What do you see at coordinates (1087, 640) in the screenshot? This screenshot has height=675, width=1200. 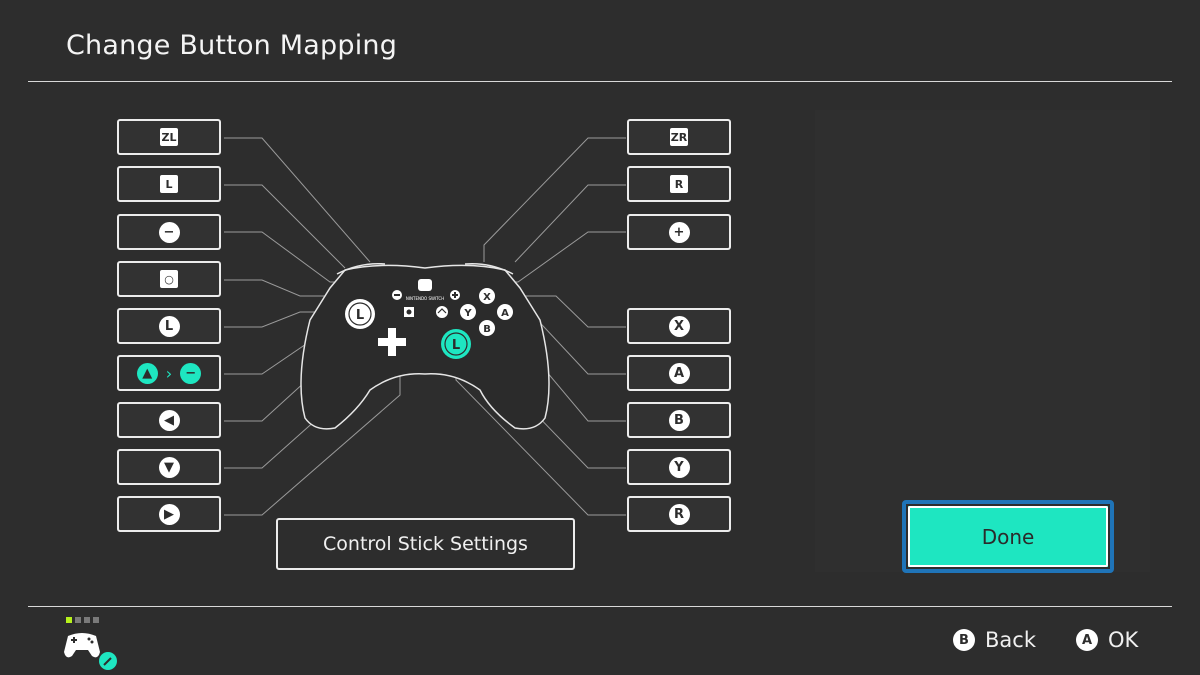 I see `a-button-icon: A` at bounding box center [1087, 640].